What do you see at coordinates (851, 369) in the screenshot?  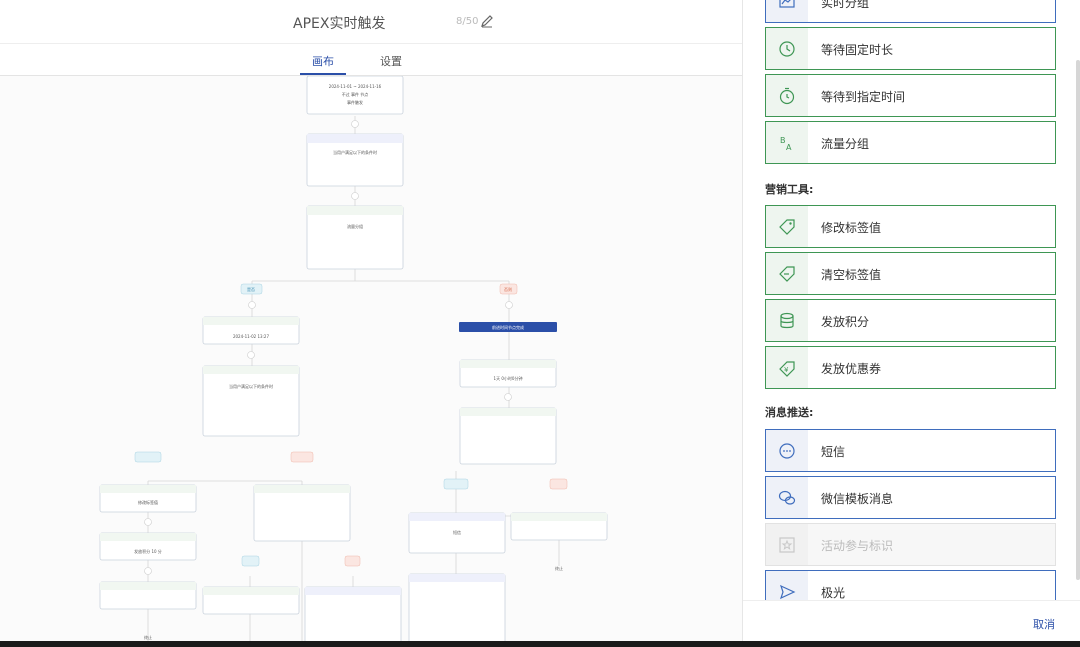 I see `palette-item-label: 发放优惠券` at bounding box center [851, 369].